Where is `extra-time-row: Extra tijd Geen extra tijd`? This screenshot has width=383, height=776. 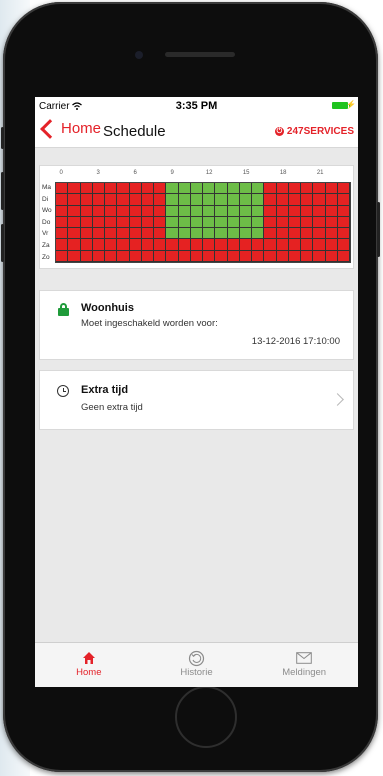
extra-time-row: Extra tijd Geen extra tijd is located at coordinates (196, 400).